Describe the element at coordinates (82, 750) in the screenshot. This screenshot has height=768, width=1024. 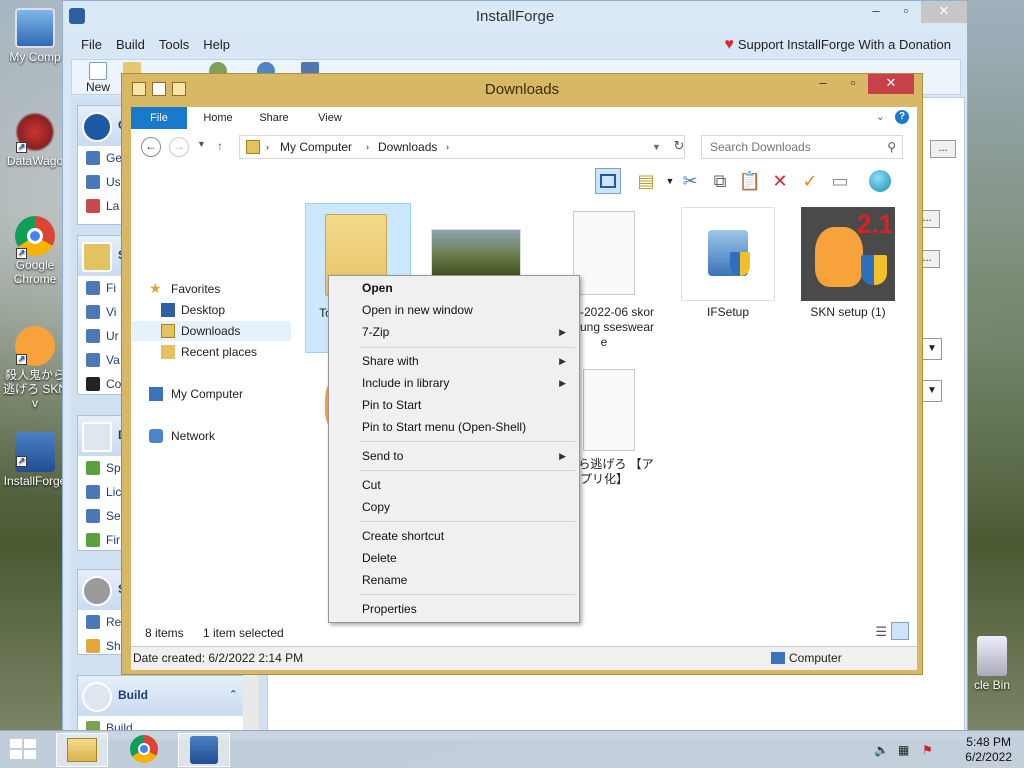
I see `taskbar-explorer` at that location.